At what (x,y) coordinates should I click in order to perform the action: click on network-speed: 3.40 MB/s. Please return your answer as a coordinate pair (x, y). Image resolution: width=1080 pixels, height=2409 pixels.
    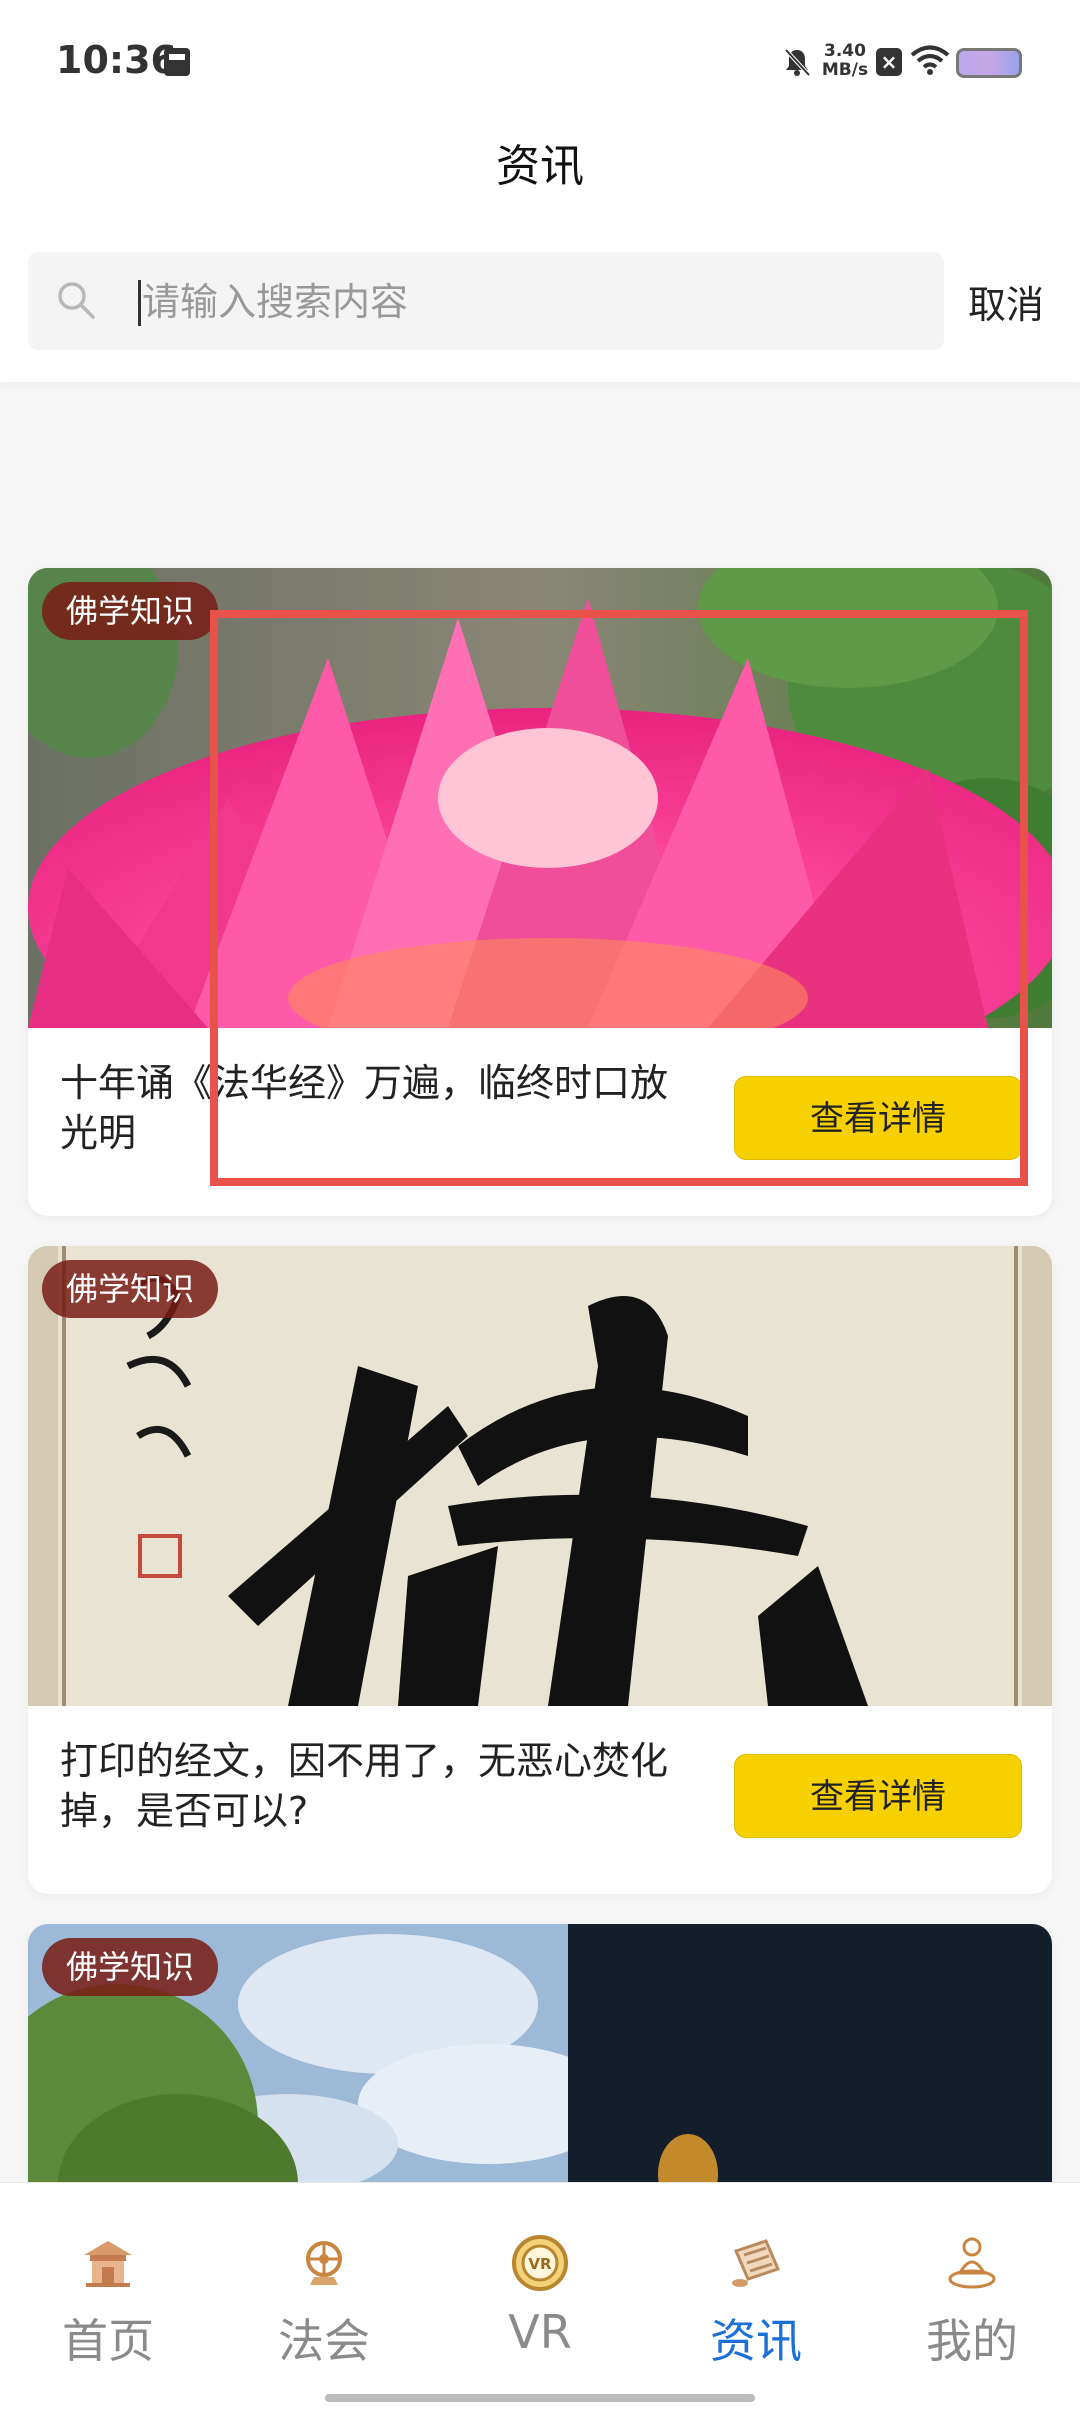
    Looking at the image, I should click on (845, 61).